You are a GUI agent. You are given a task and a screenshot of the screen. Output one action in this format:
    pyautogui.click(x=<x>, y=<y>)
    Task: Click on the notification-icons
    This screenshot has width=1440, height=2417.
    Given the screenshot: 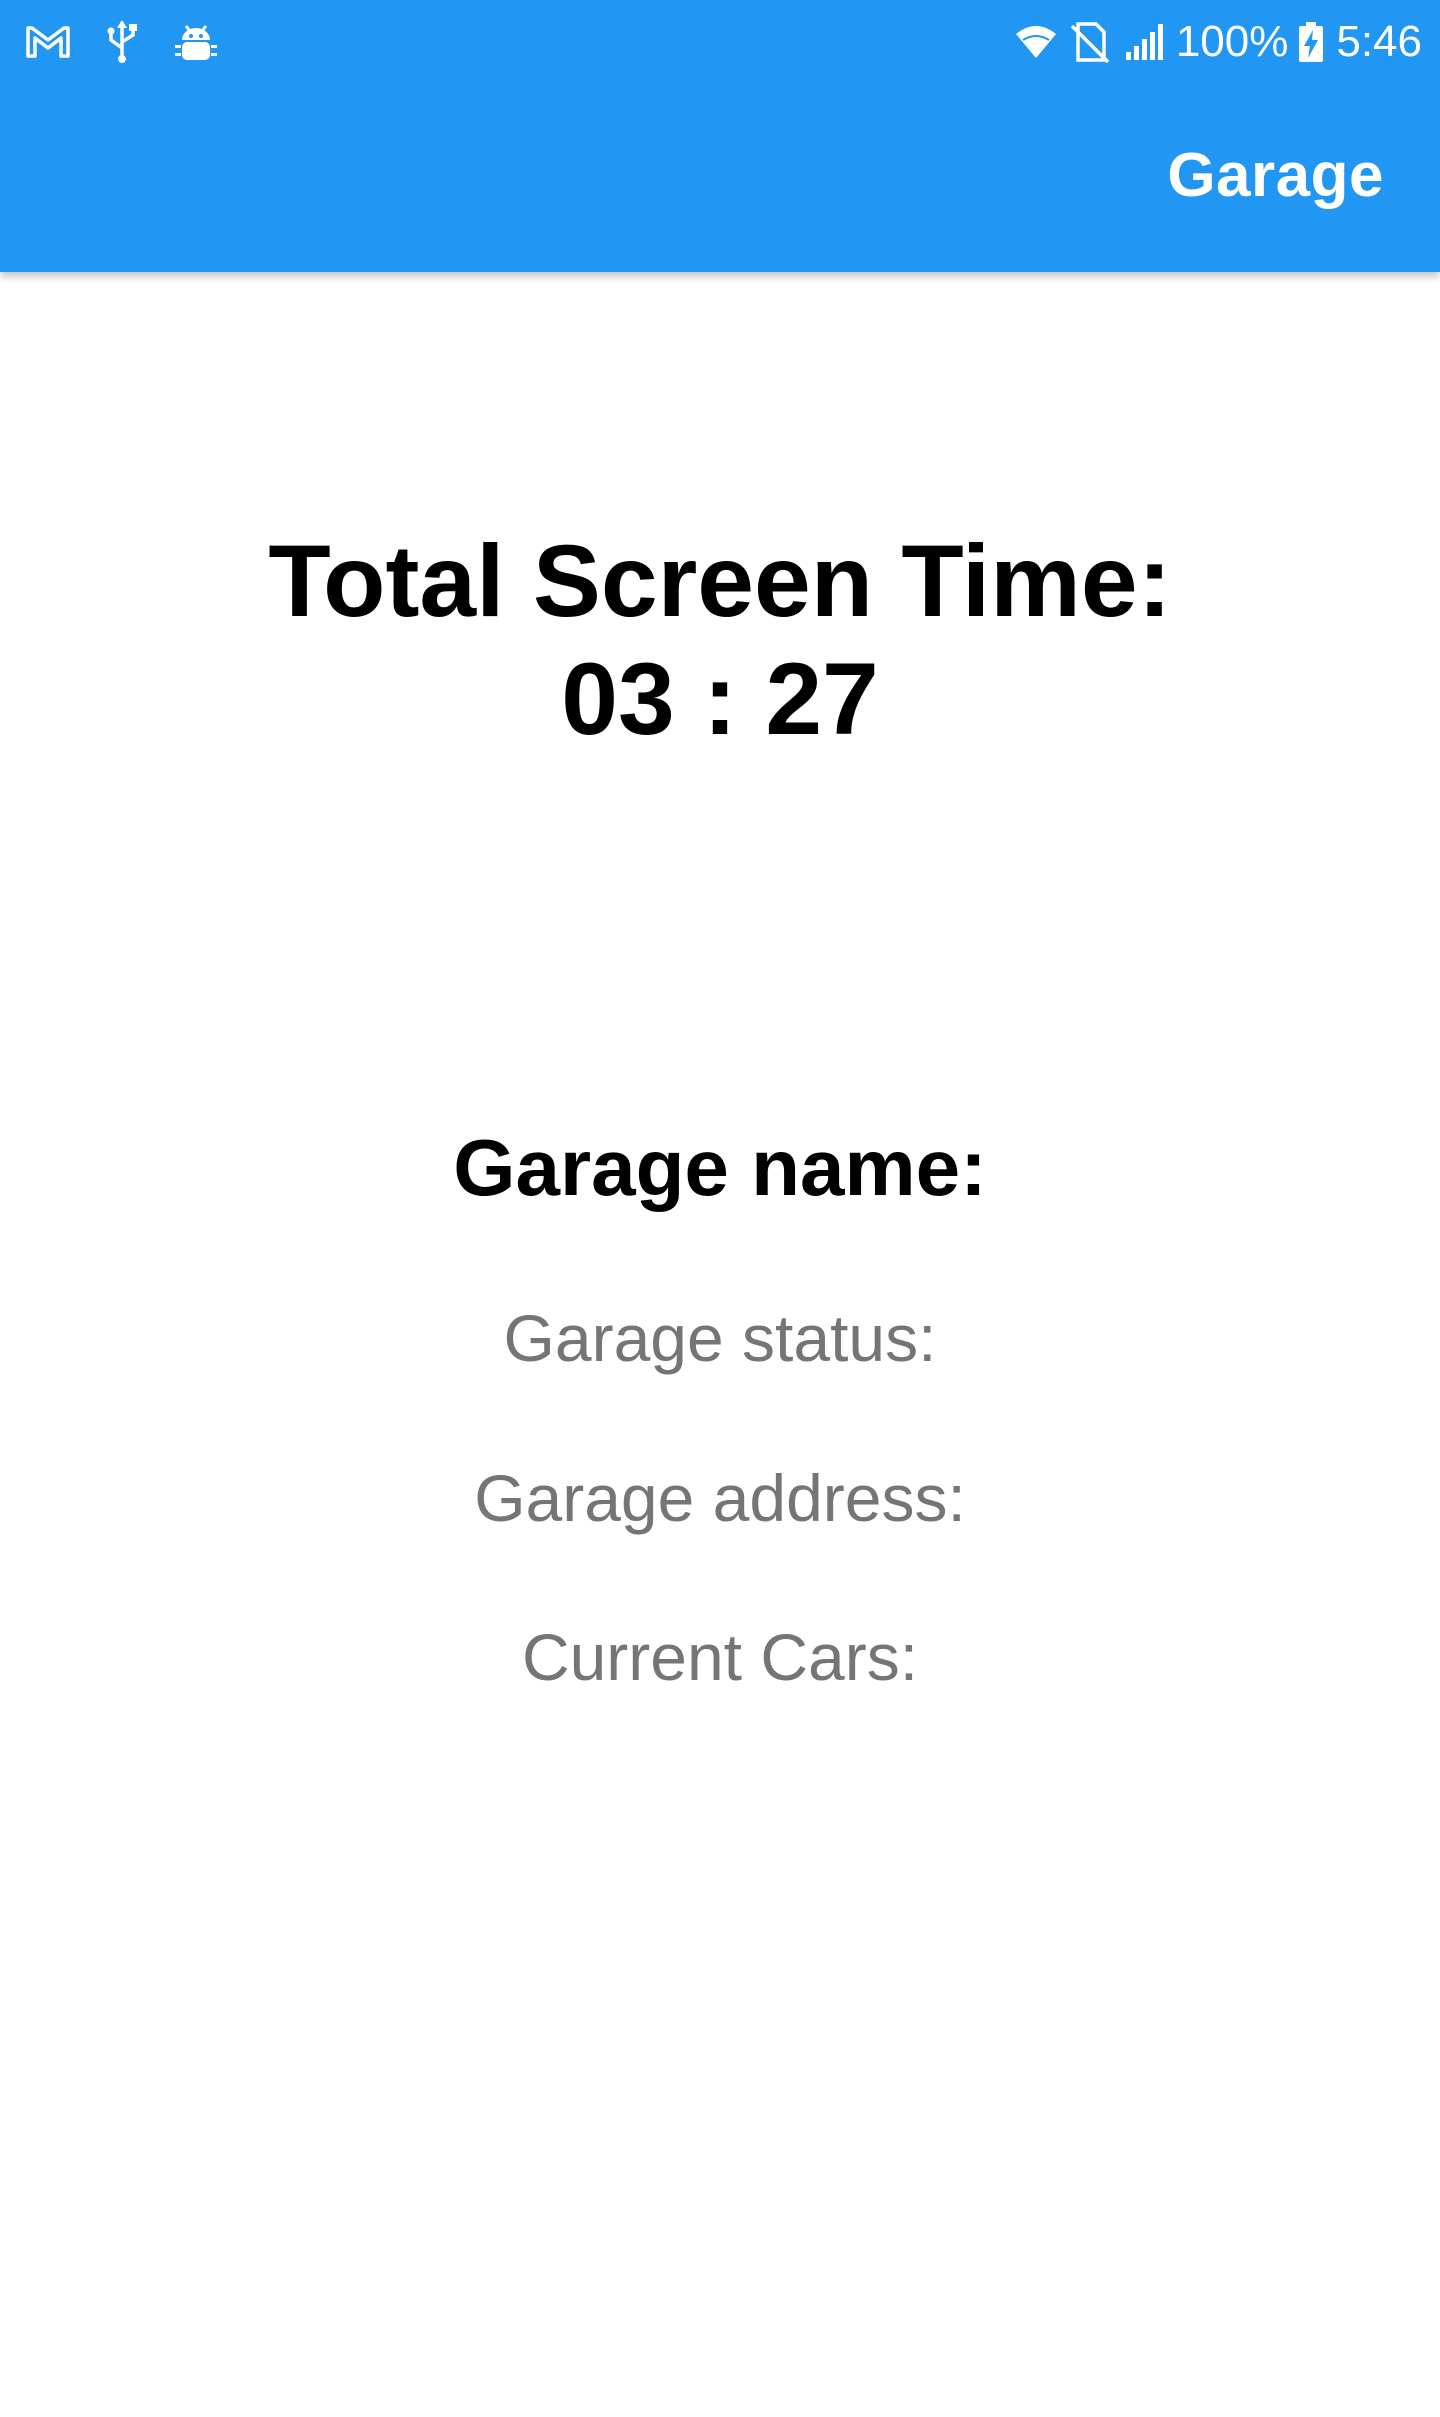 What is the action you would take?
    pyautogui.click(x=135, y=42)
    